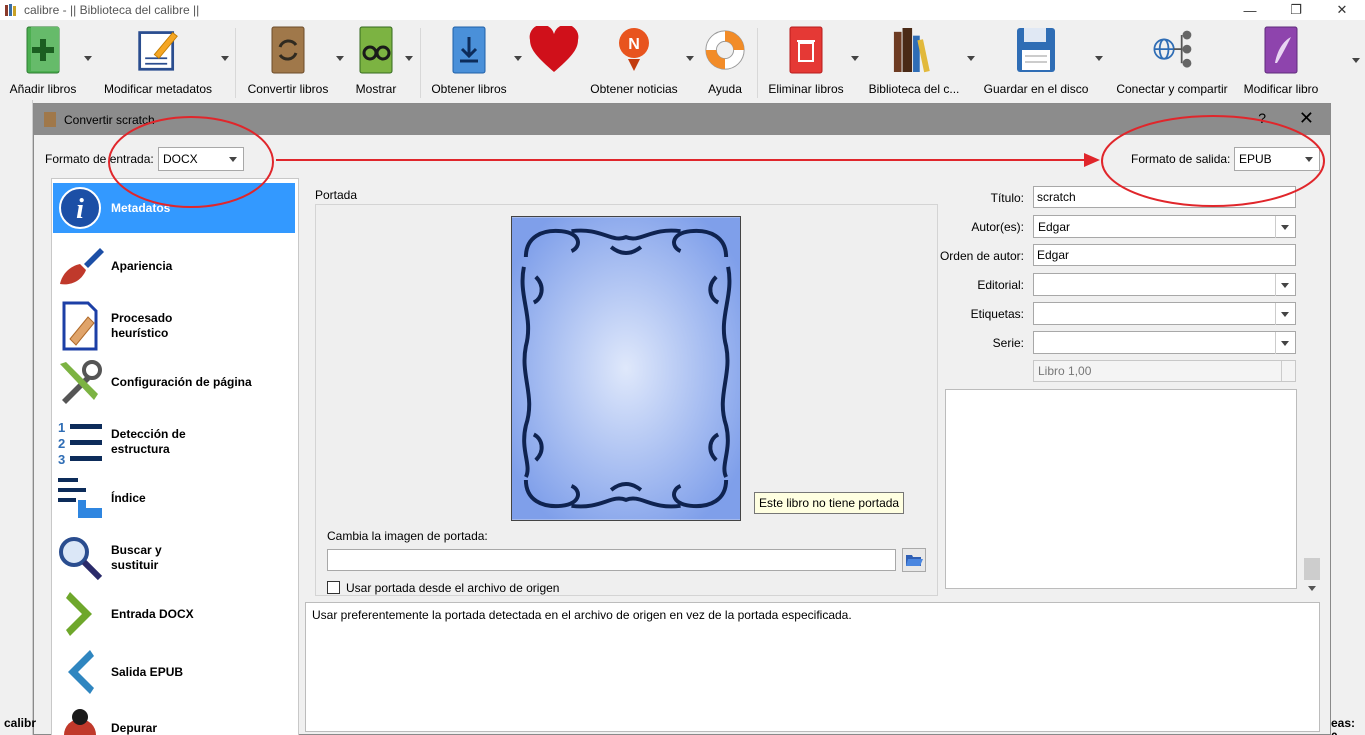 The image size is (1365, 735). What do you see at coordinates (148, 441) in the screenshot?
I see `sidebar-item-label: Detección de estructura` at bounding box center [148, 441].